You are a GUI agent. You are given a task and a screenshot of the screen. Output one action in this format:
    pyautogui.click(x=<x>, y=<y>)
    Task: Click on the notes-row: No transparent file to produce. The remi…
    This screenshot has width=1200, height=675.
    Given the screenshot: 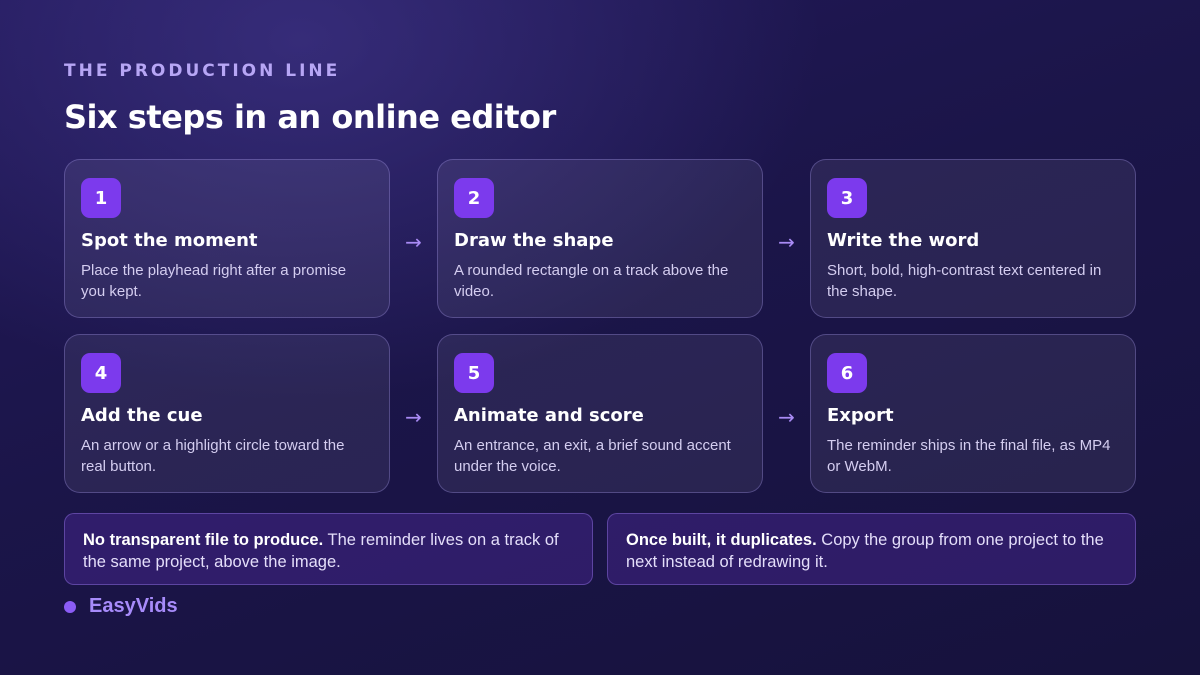 What is the action you would take?
    pyautogui.click(x=600, y=549)
    